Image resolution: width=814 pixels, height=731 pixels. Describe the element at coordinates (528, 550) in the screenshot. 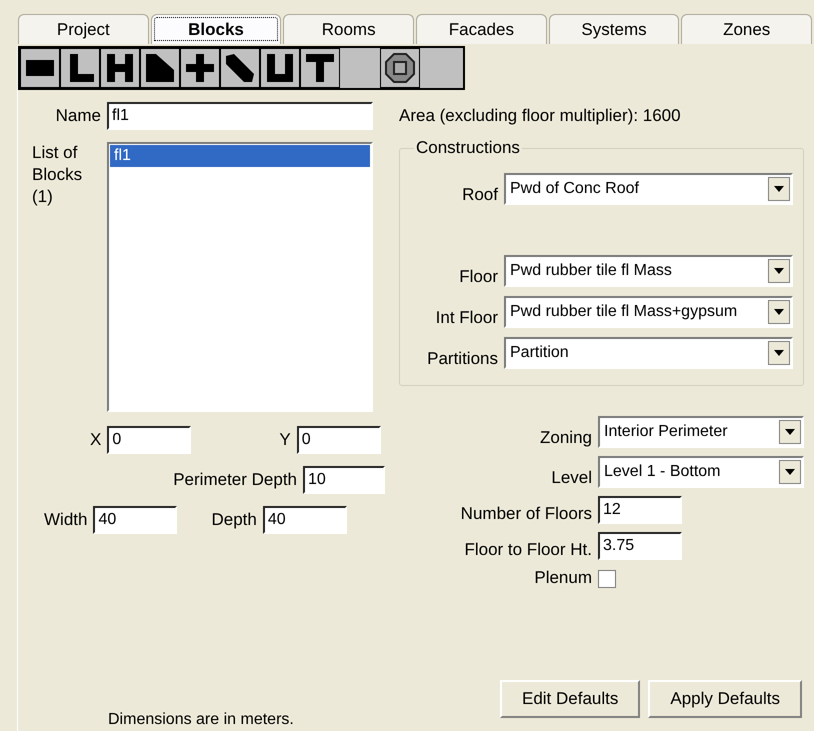

I see `field-label: Floor to Floor Ht.` at that location.